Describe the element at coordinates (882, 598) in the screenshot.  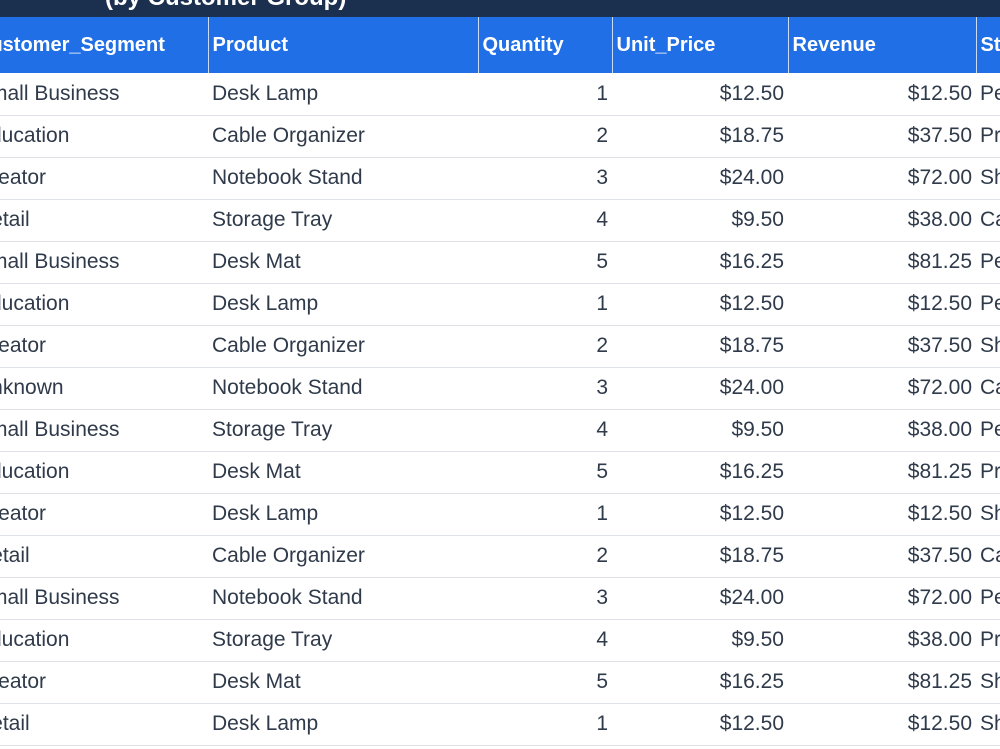
I see `cell-revenue: $72.00` at that location.